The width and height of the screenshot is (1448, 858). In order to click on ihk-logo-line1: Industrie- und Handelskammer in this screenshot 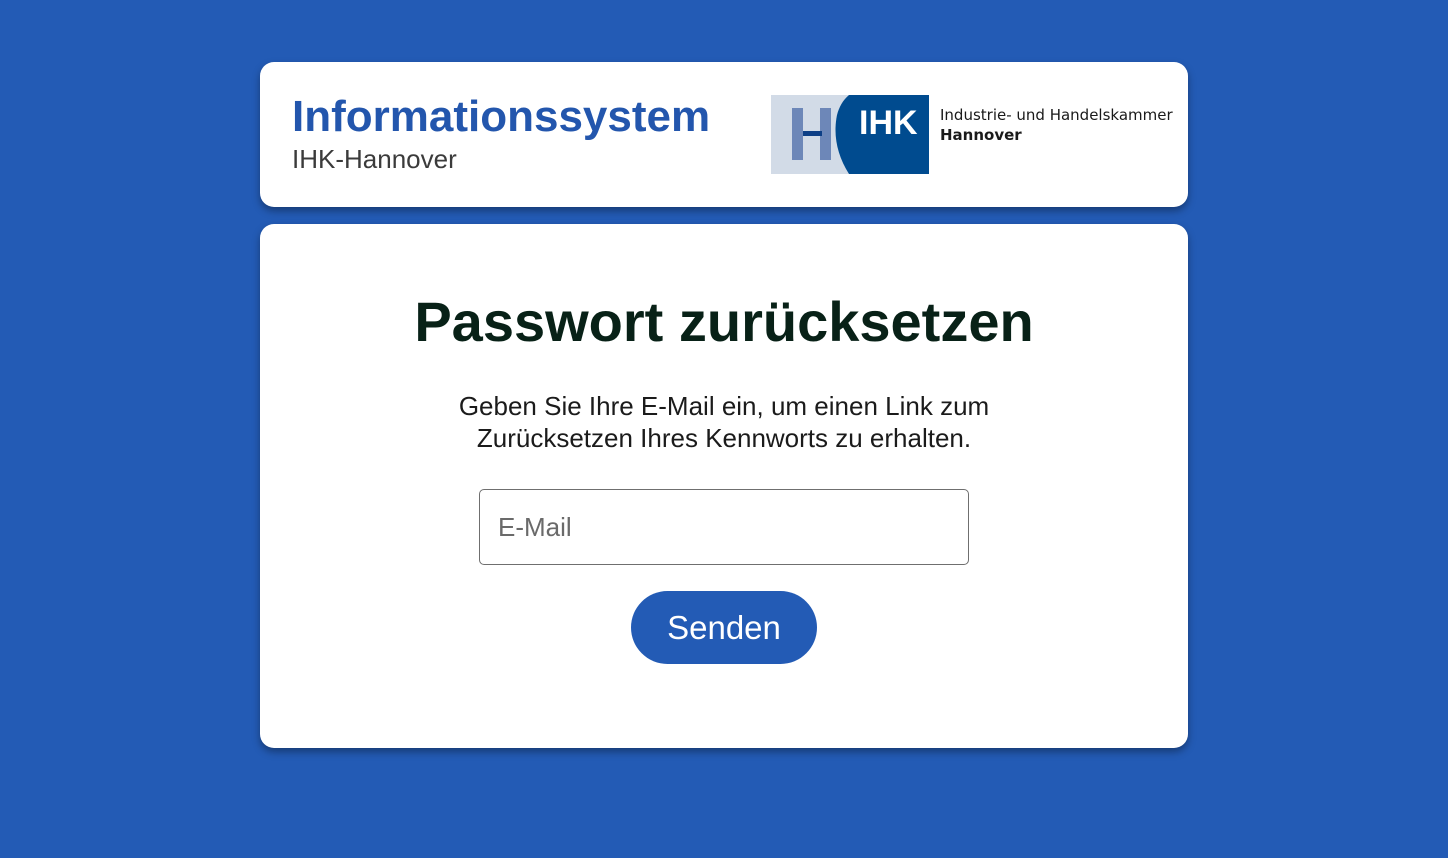, I will do `click(1056, 115)`.